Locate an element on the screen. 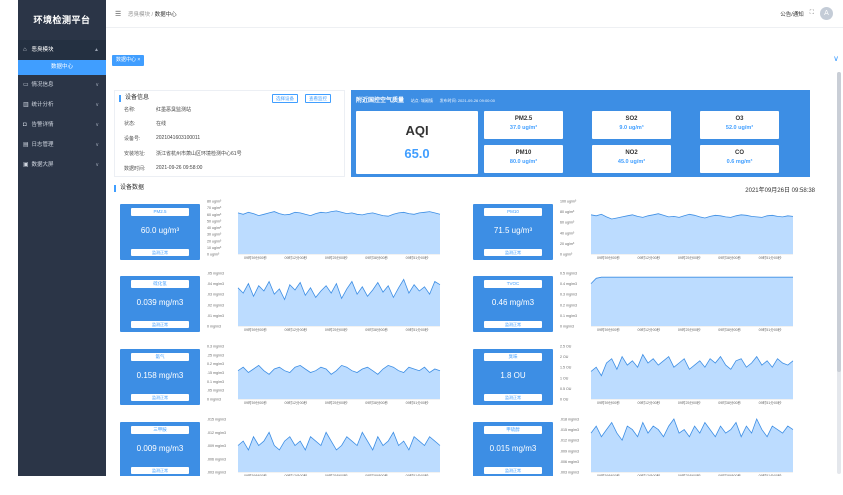  sidebar-item-odor-module: ⌂ 恶臭模块 ▲ is located at coordinates (62, 50).